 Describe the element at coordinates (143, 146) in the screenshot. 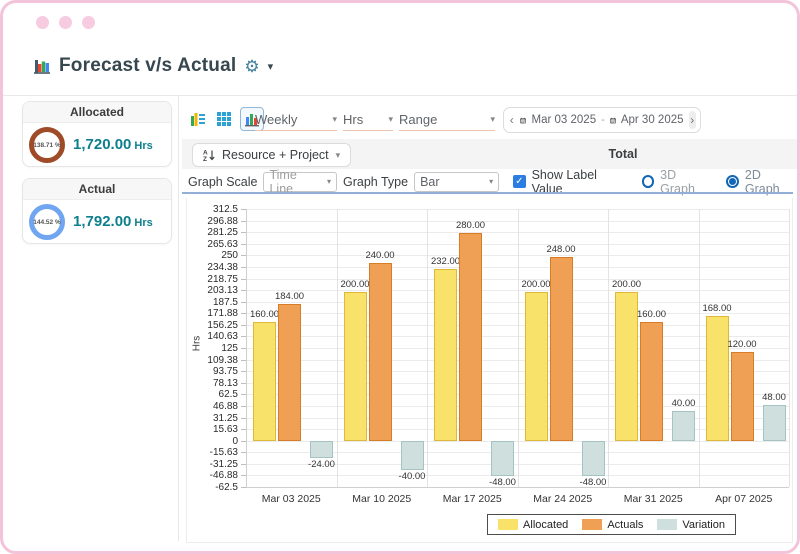

I see `allocated-unit: Hrs` at that location.